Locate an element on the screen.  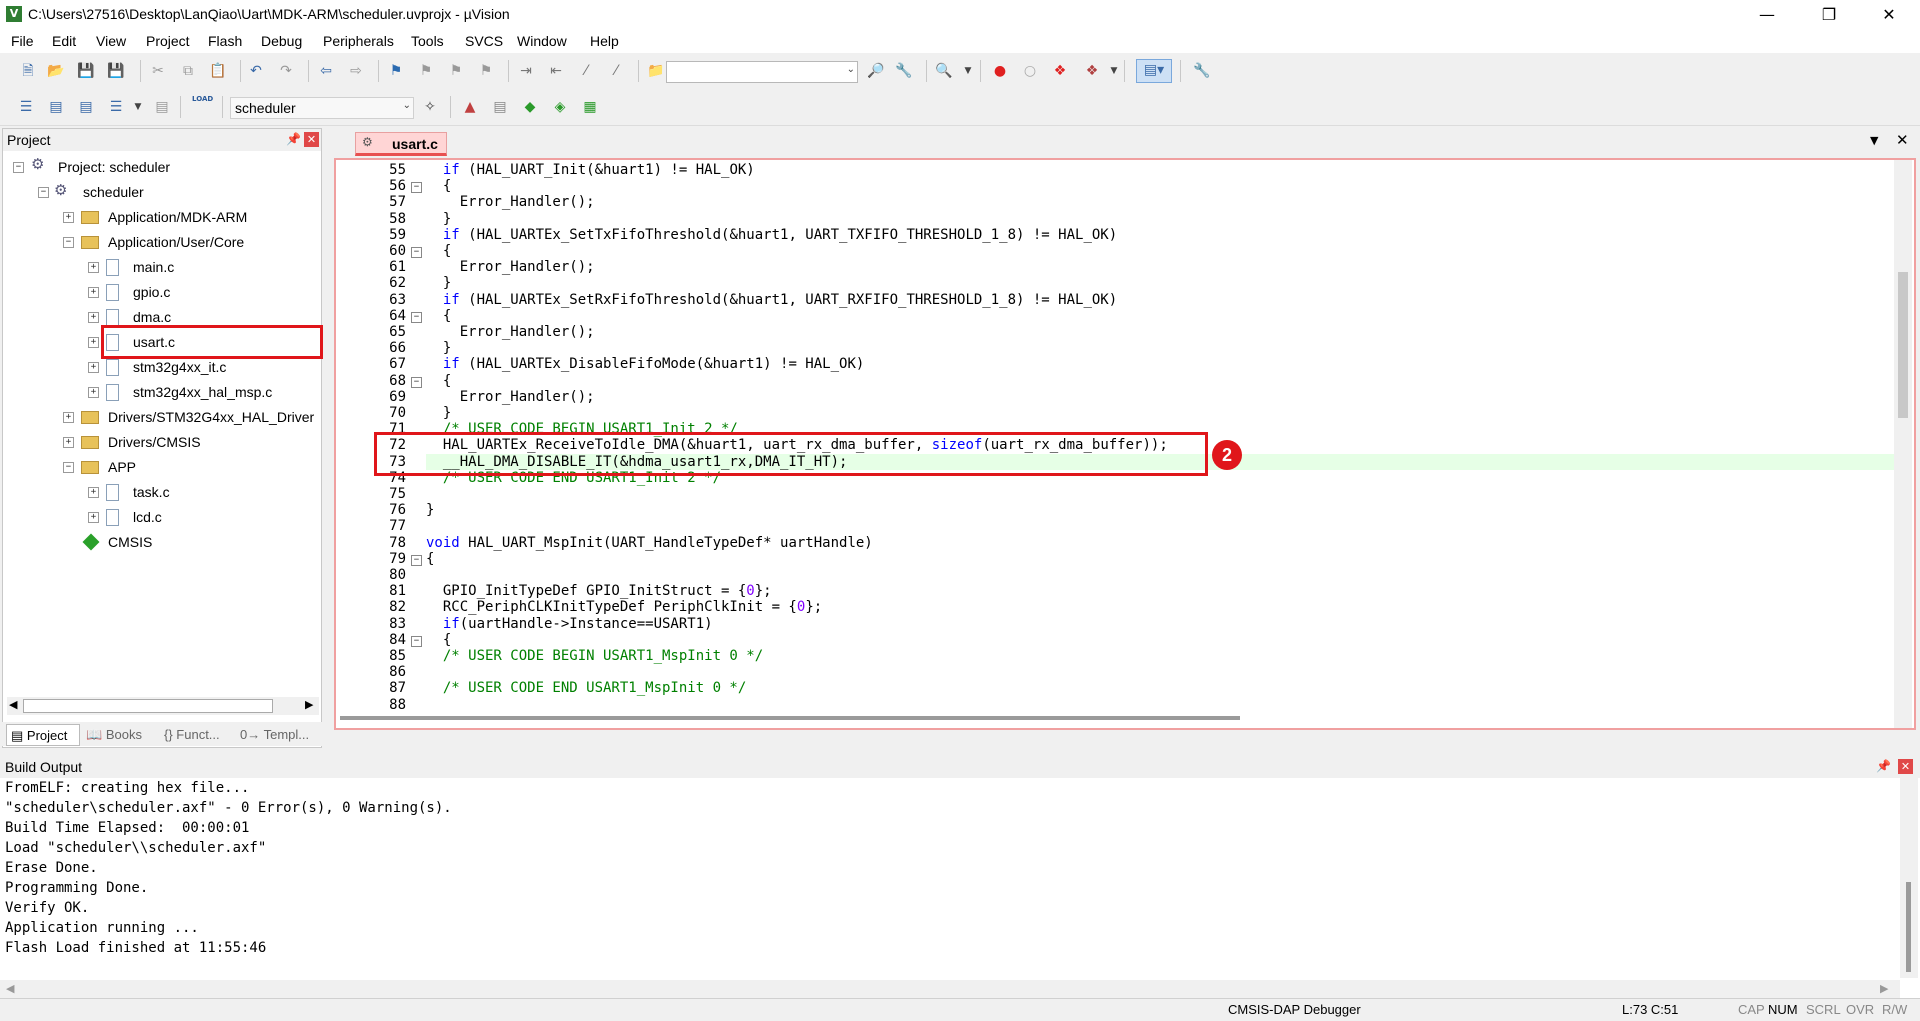
editor-hscrollbar is located at coordinates (1114, 719).